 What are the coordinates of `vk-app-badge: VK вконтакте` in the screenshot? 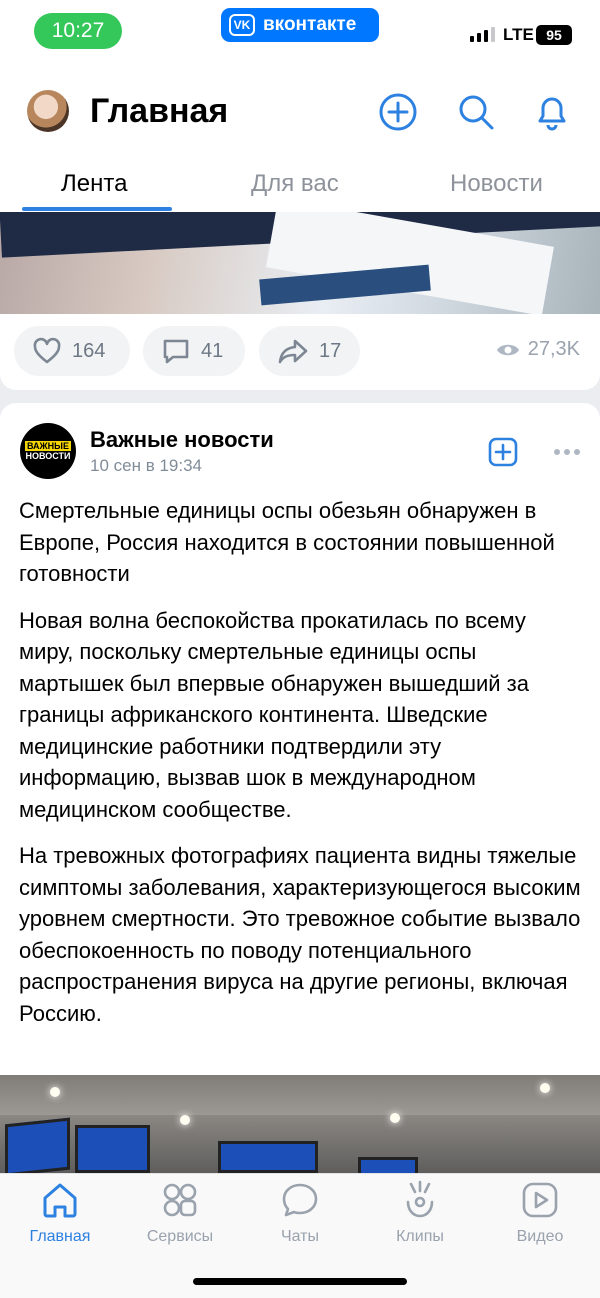 It's located at (300, 25).